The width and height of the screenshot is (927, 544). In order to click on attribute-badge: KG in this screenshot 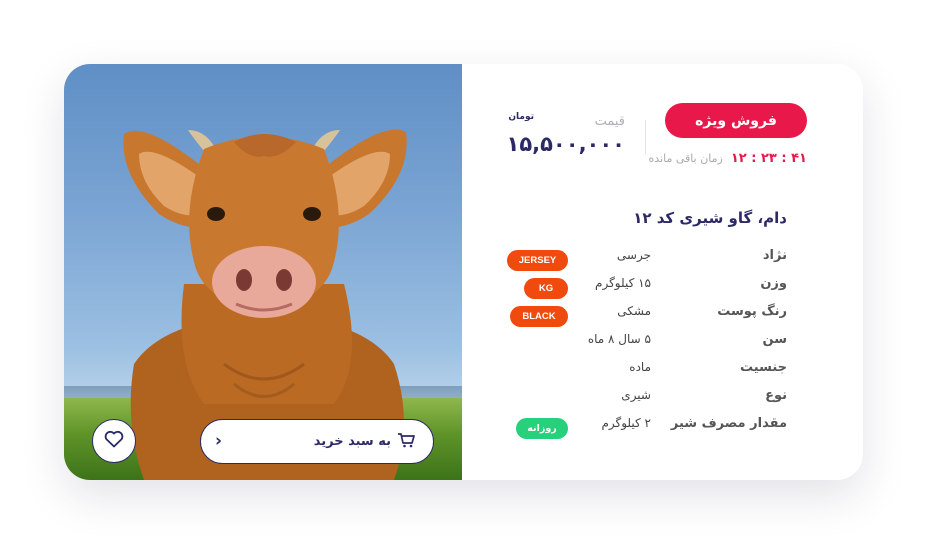, I will do `click(546, 288)`.